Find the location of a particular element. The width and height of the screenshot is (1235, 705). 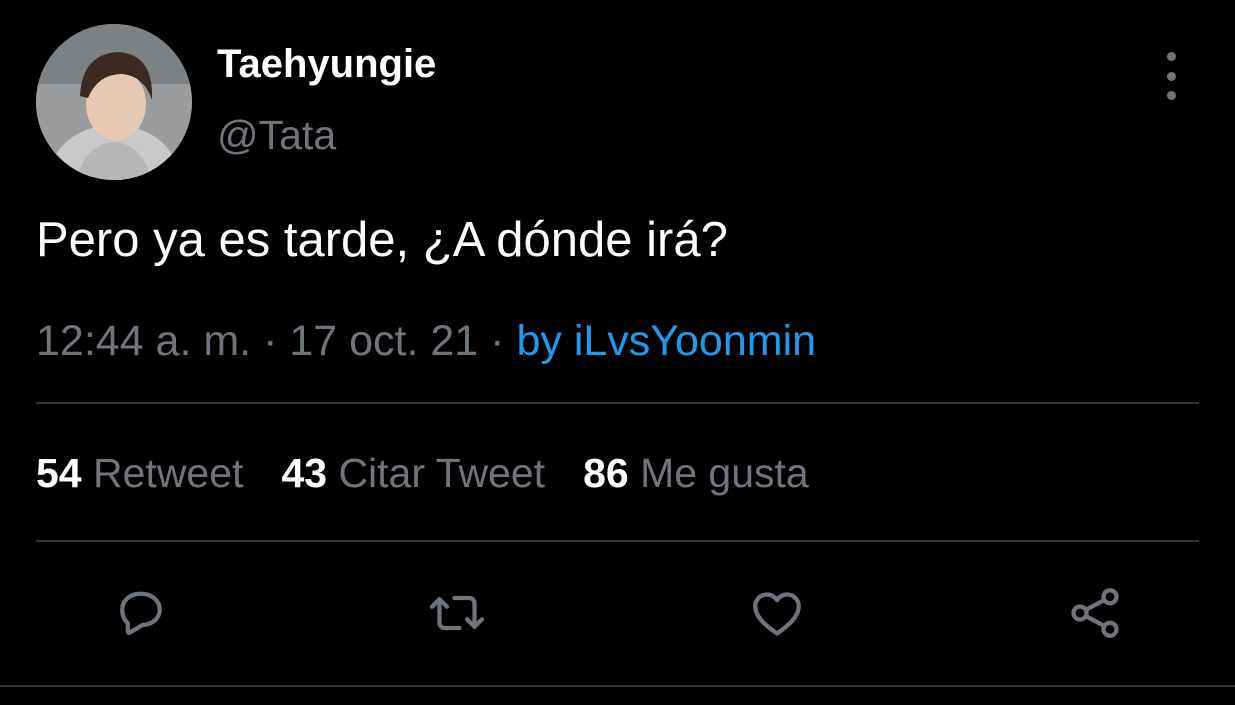

like-count-label: Me gusta is located at coordinates (724, 473).